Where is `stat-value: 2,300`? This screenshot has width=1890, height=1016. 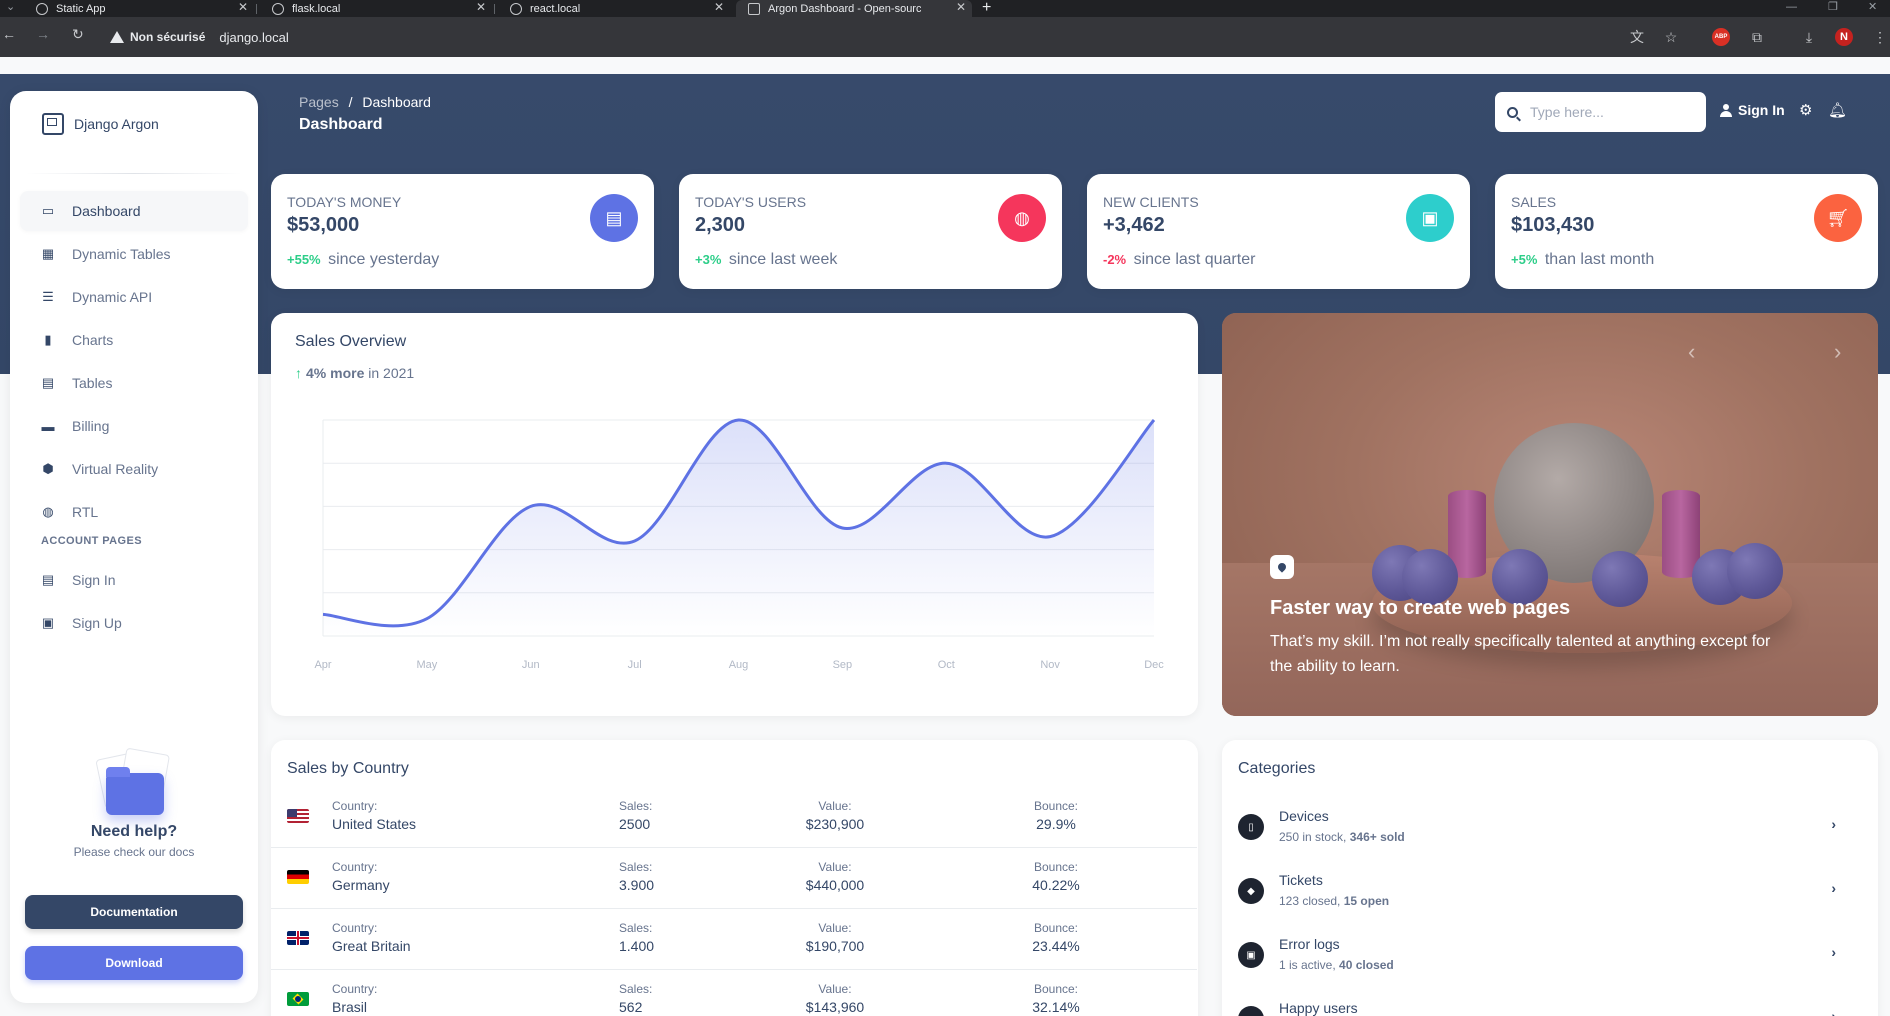
stat-value: 2,300 is located at coordinates (720, 225).